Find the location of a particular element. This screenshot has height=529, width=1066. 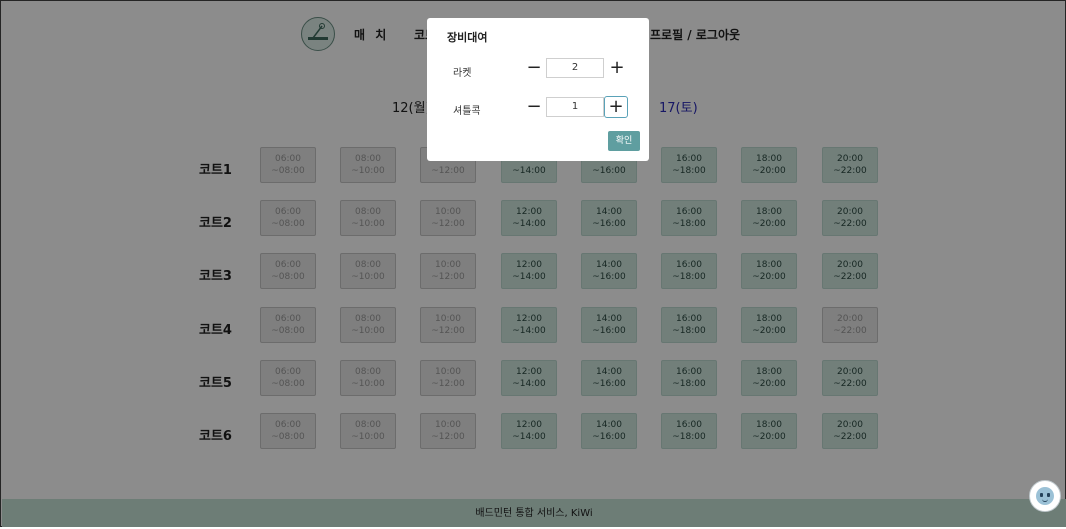

shuttlecock-quantity-input: 1 is located at coordinates (575, 107).